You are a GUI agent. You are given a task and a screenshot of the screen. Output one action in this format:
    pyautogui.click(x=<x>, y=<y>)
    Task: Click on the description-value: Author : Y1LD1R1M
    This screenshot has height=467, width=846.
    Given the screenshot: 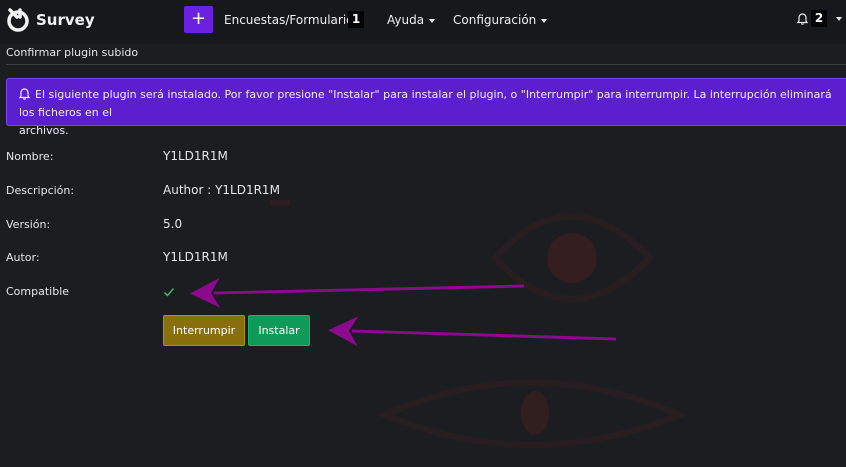 What is the action you would take?
    pyautogui.click(x=221, y=190)
    